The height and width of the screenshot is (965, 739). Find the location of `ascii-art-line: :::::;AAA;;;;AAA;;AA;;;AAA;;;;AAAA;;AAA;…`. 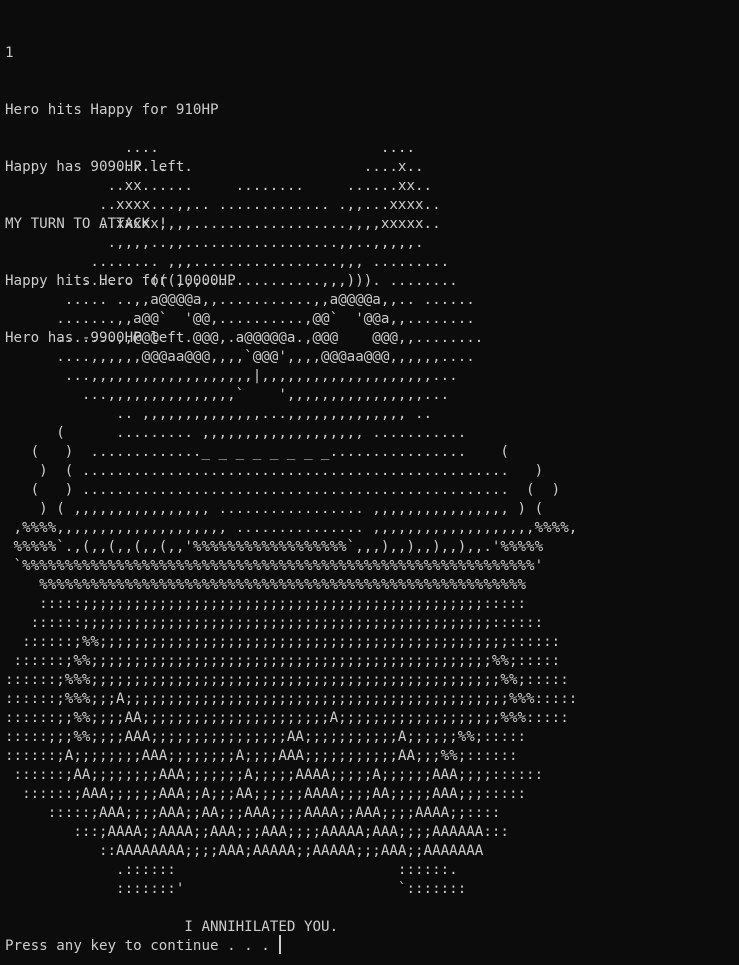

ascii-art-line: :::::;AAA;;;;AAA;;AA;;;AAA;;;;AAAA;;AAA;… is located at coordinates (253, 813).